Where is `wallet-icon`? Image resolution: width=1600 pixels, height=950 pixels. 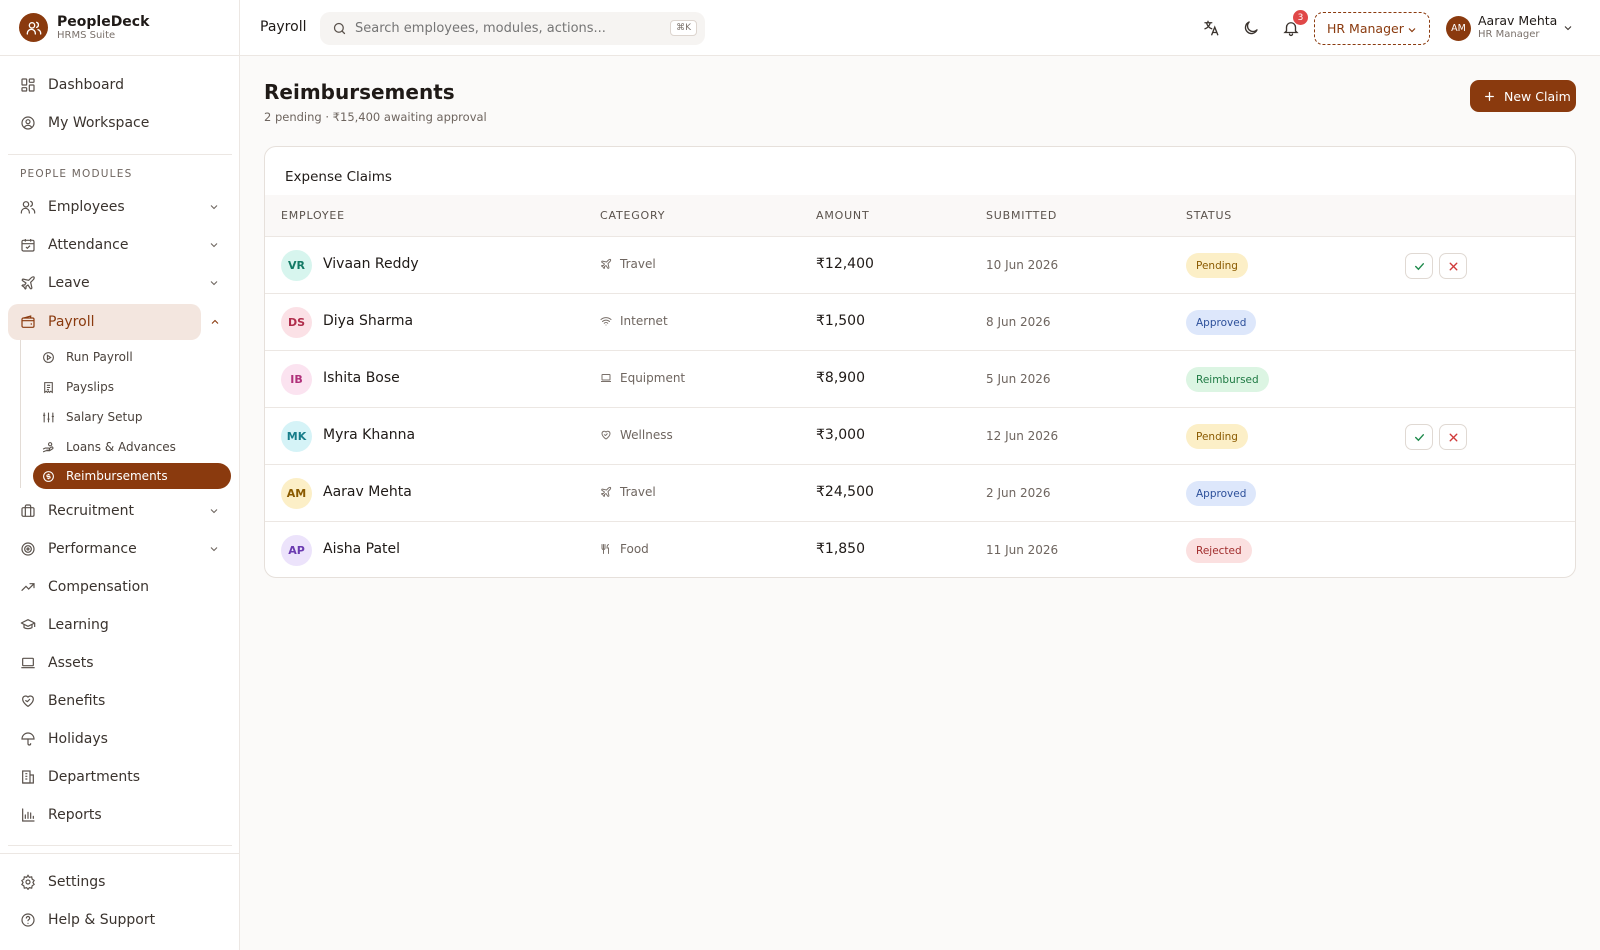
wallet-icon is located at coordinates (28, 322).